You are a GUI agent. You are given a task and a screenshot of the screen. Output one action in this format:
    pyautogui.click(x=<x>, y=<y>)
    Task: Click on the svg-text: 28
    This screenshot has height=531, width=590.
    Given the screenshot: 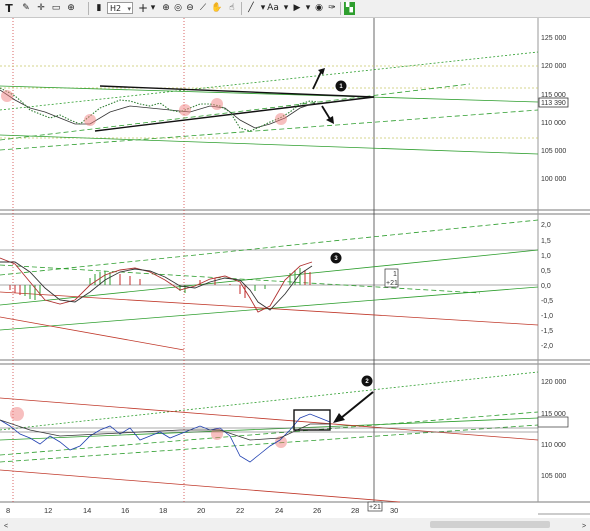 What is the action you would take?
    pyautogui.click(x=355, y=510)
    